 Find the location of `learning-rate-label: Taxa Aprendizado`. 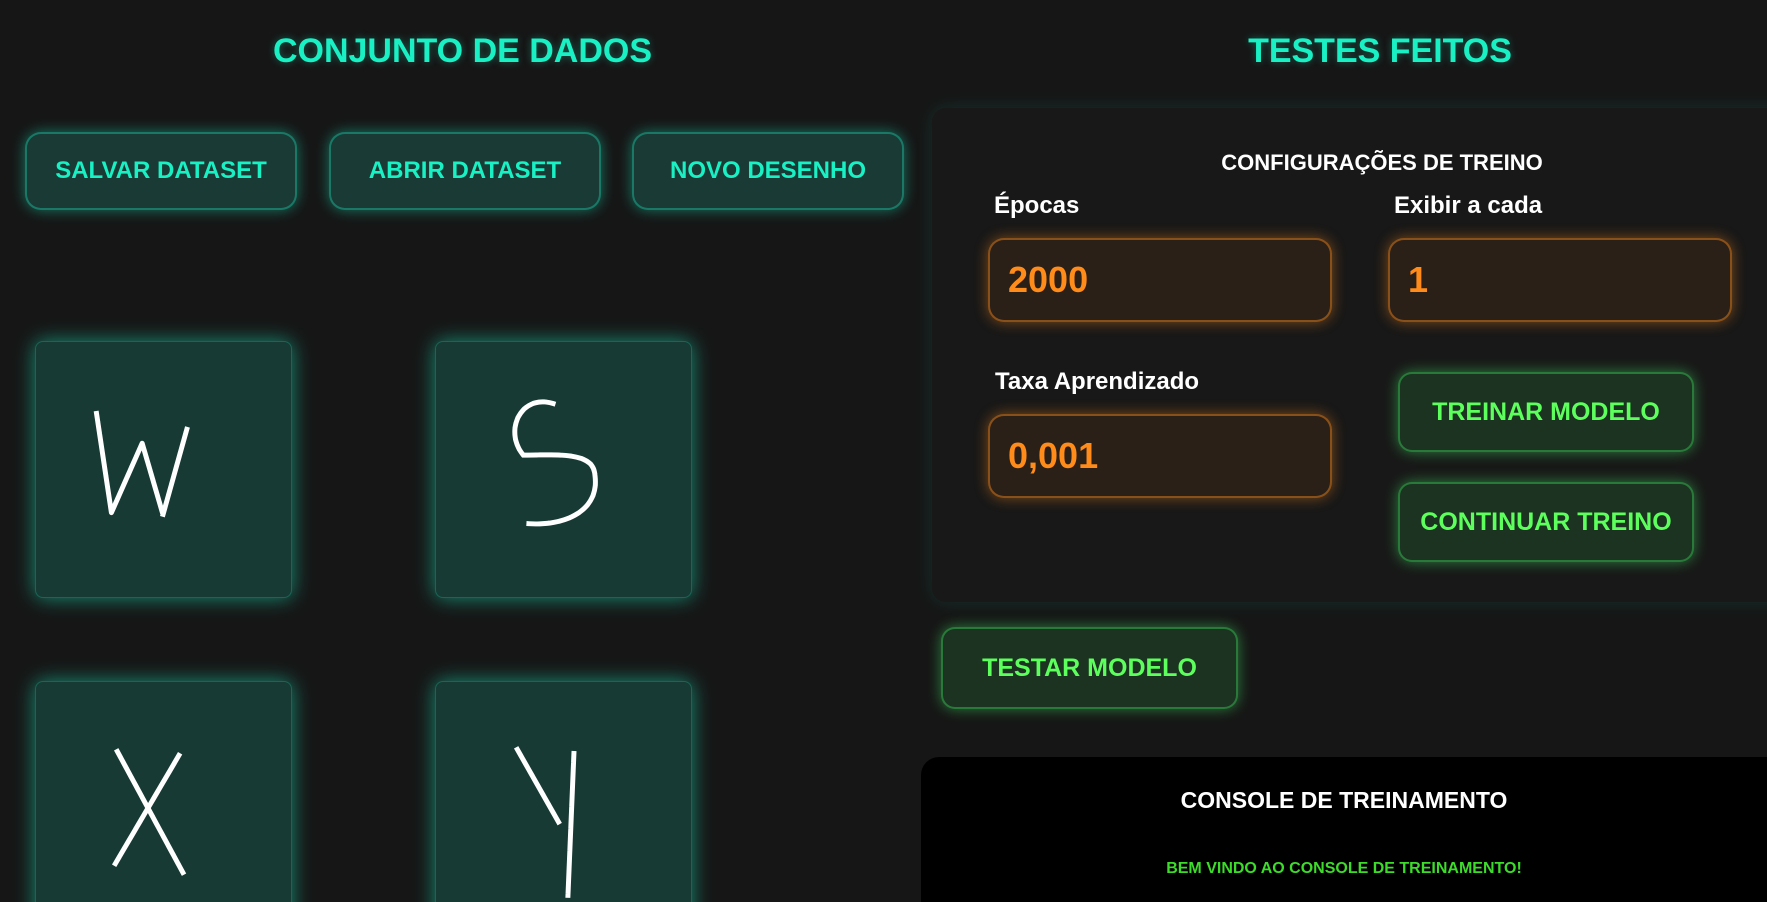

learning-rate-label: Taxa Aprendizado is located at coordinates (1097, 381).